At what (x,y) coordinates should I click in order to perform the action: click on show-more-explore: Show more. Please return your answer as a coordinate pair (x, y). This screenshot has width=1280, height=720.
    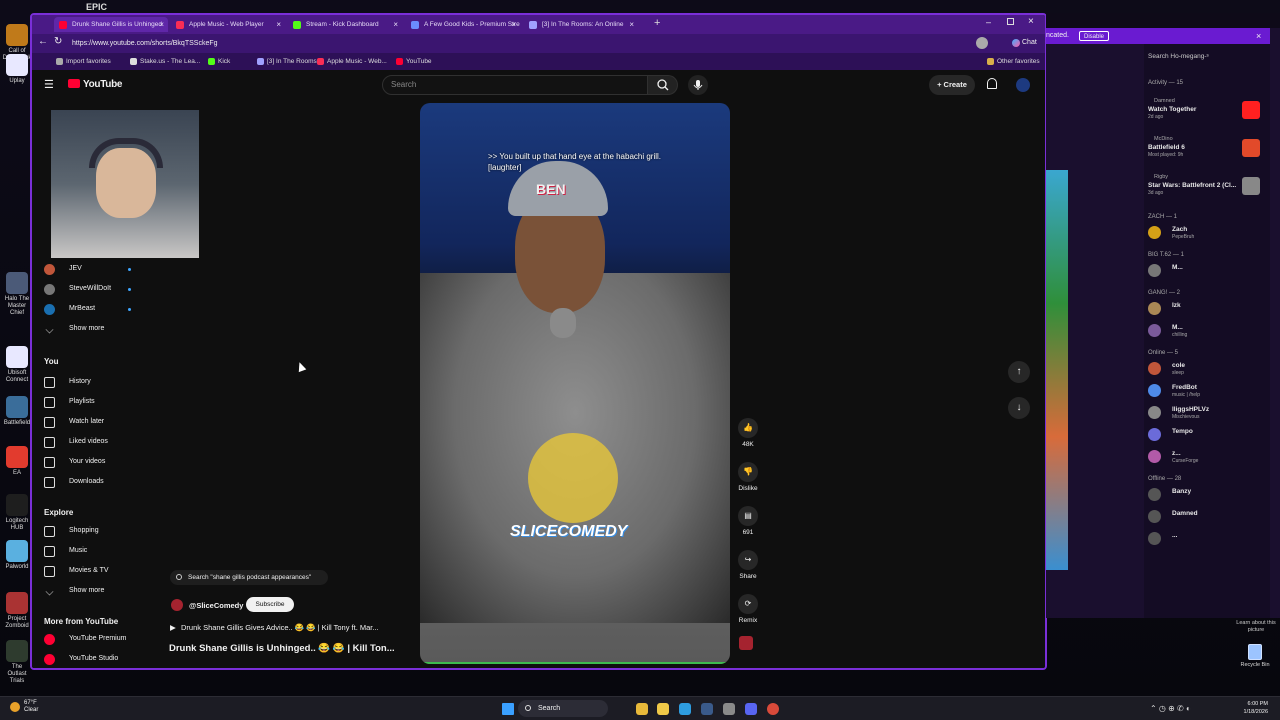
    Looking at the image, I should click on (99, 592).